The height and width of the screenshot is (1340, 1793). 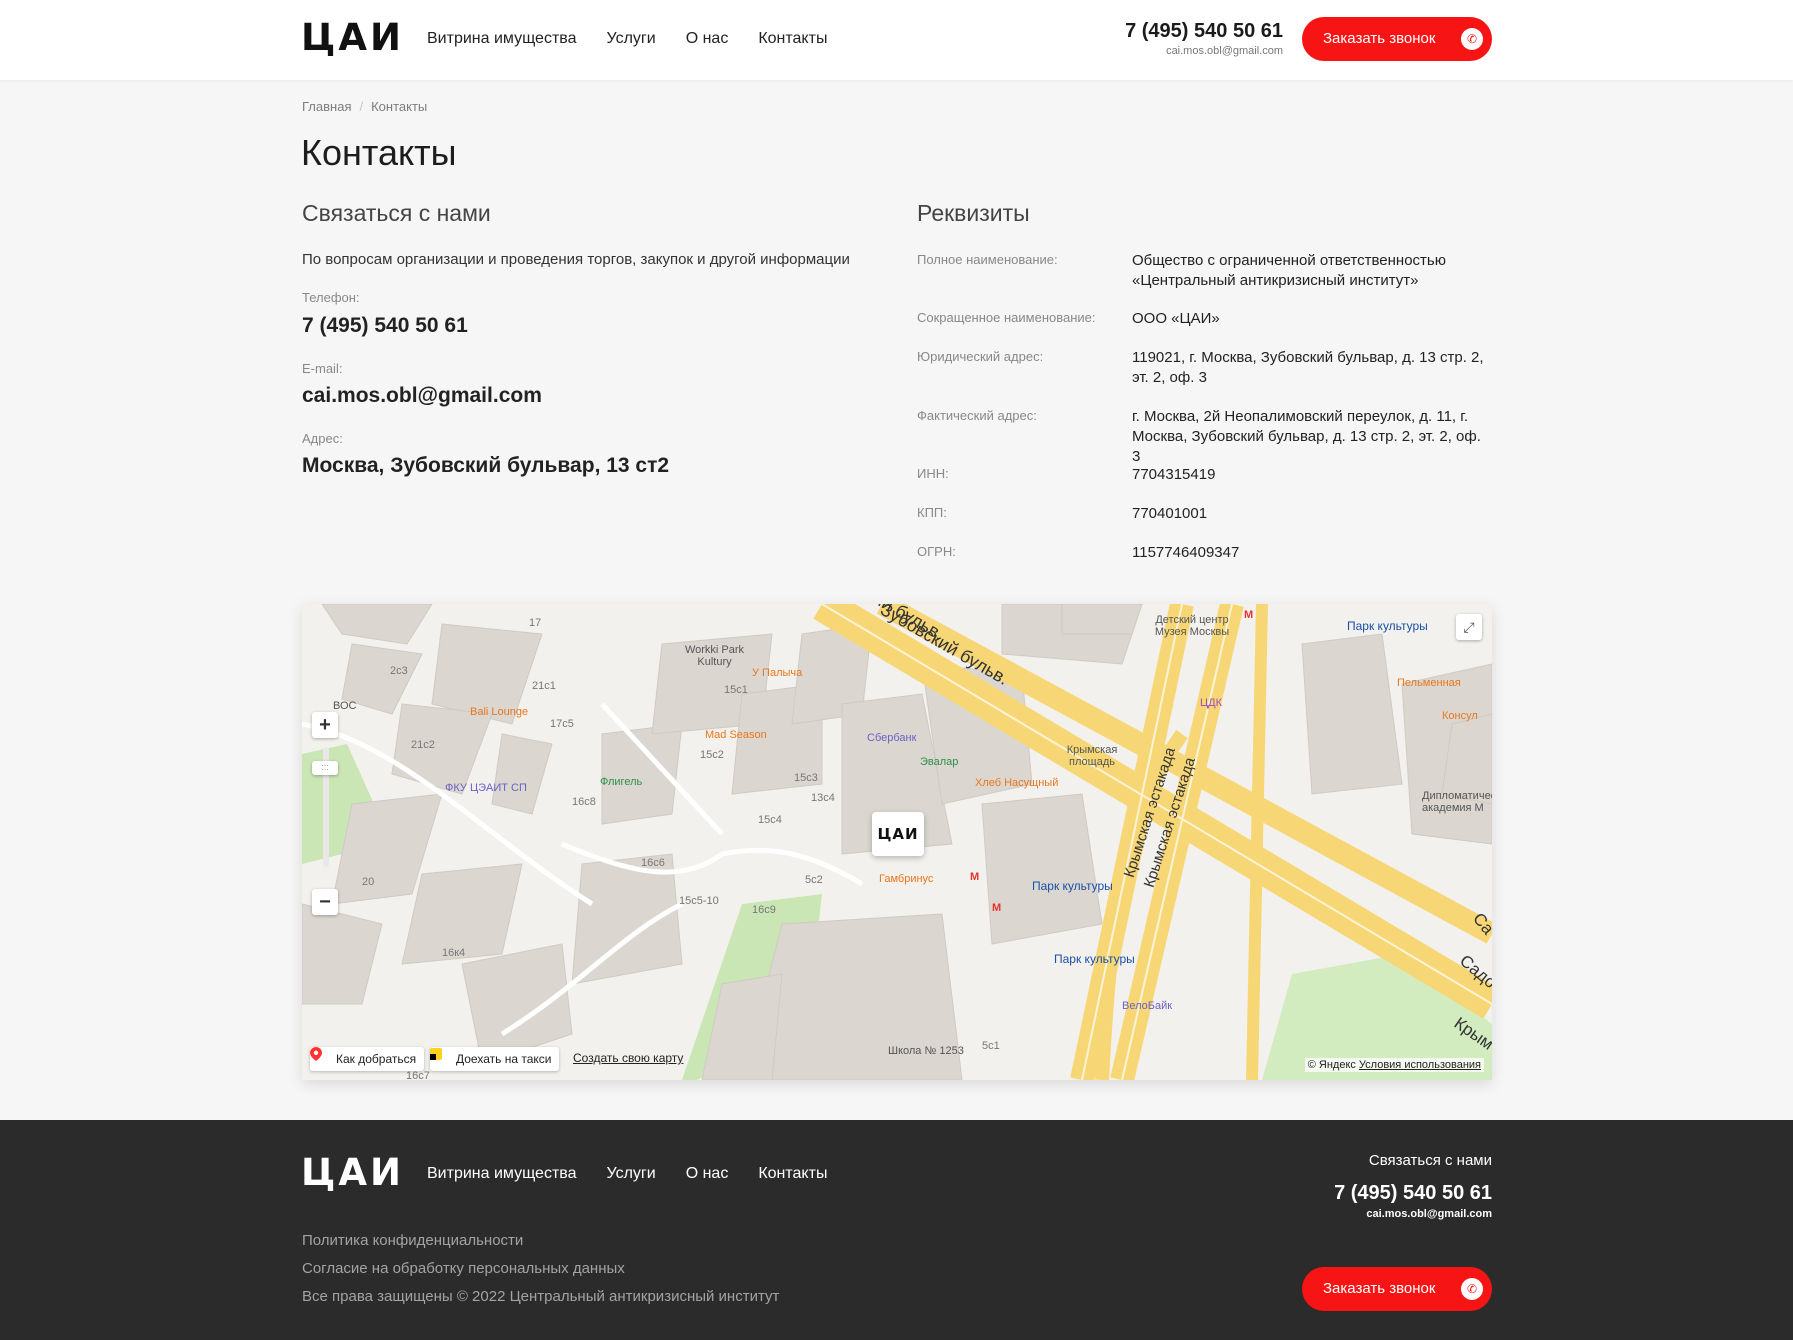 What do you see at coordinates (1147, 1006) in the screenshot?
I see `map-poi-velobike: ВелоБайк` at bounding box center [1147, 1006].